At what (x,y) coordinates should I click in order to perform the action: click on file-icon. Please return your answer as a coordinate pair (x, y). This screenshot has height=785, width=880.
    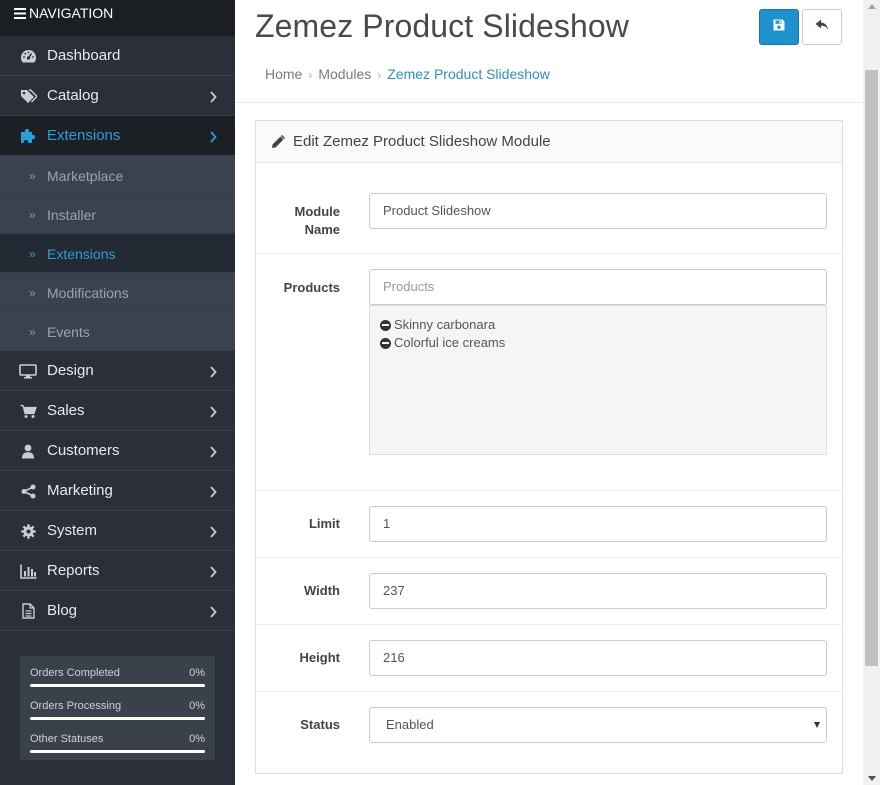
    Looking at the image, I should click on (28, 611).